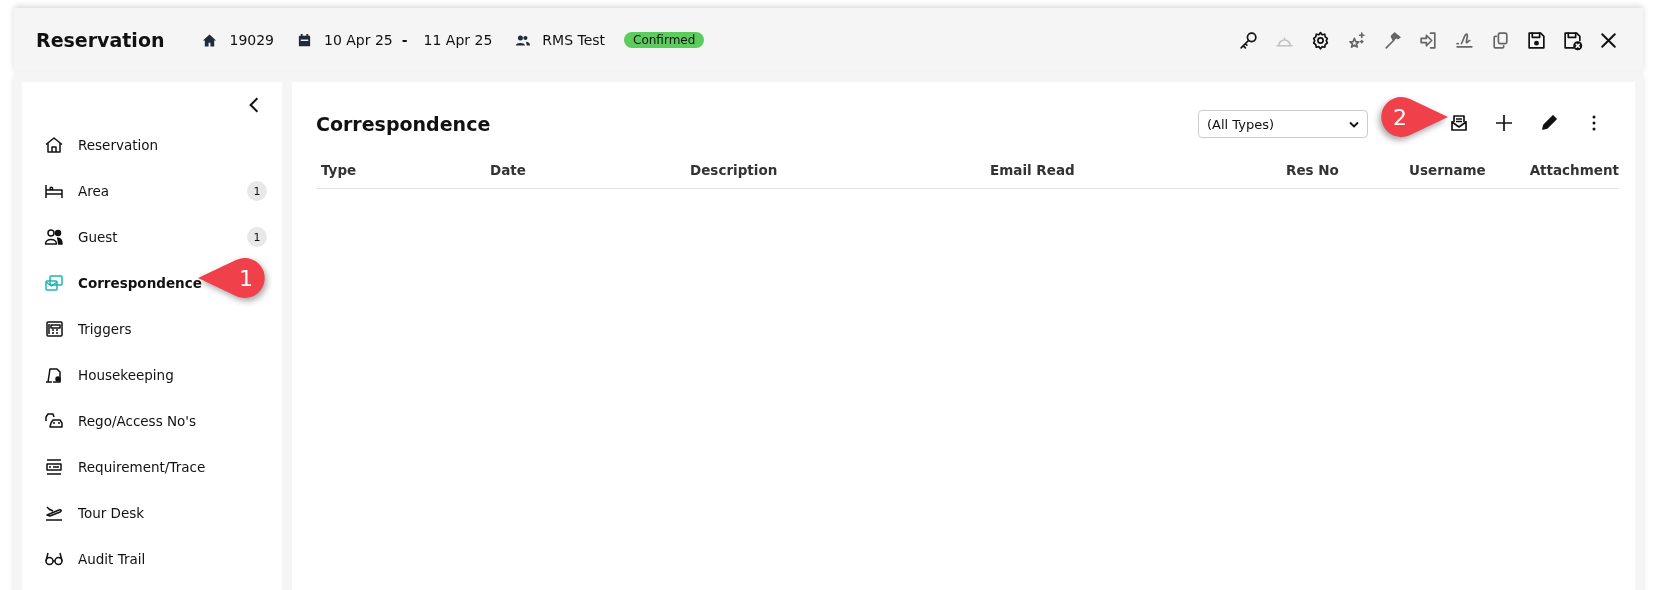 The image size is (1659, 590). I want to click on sidebar-item: Rego/Access No's, so click(152, 421).